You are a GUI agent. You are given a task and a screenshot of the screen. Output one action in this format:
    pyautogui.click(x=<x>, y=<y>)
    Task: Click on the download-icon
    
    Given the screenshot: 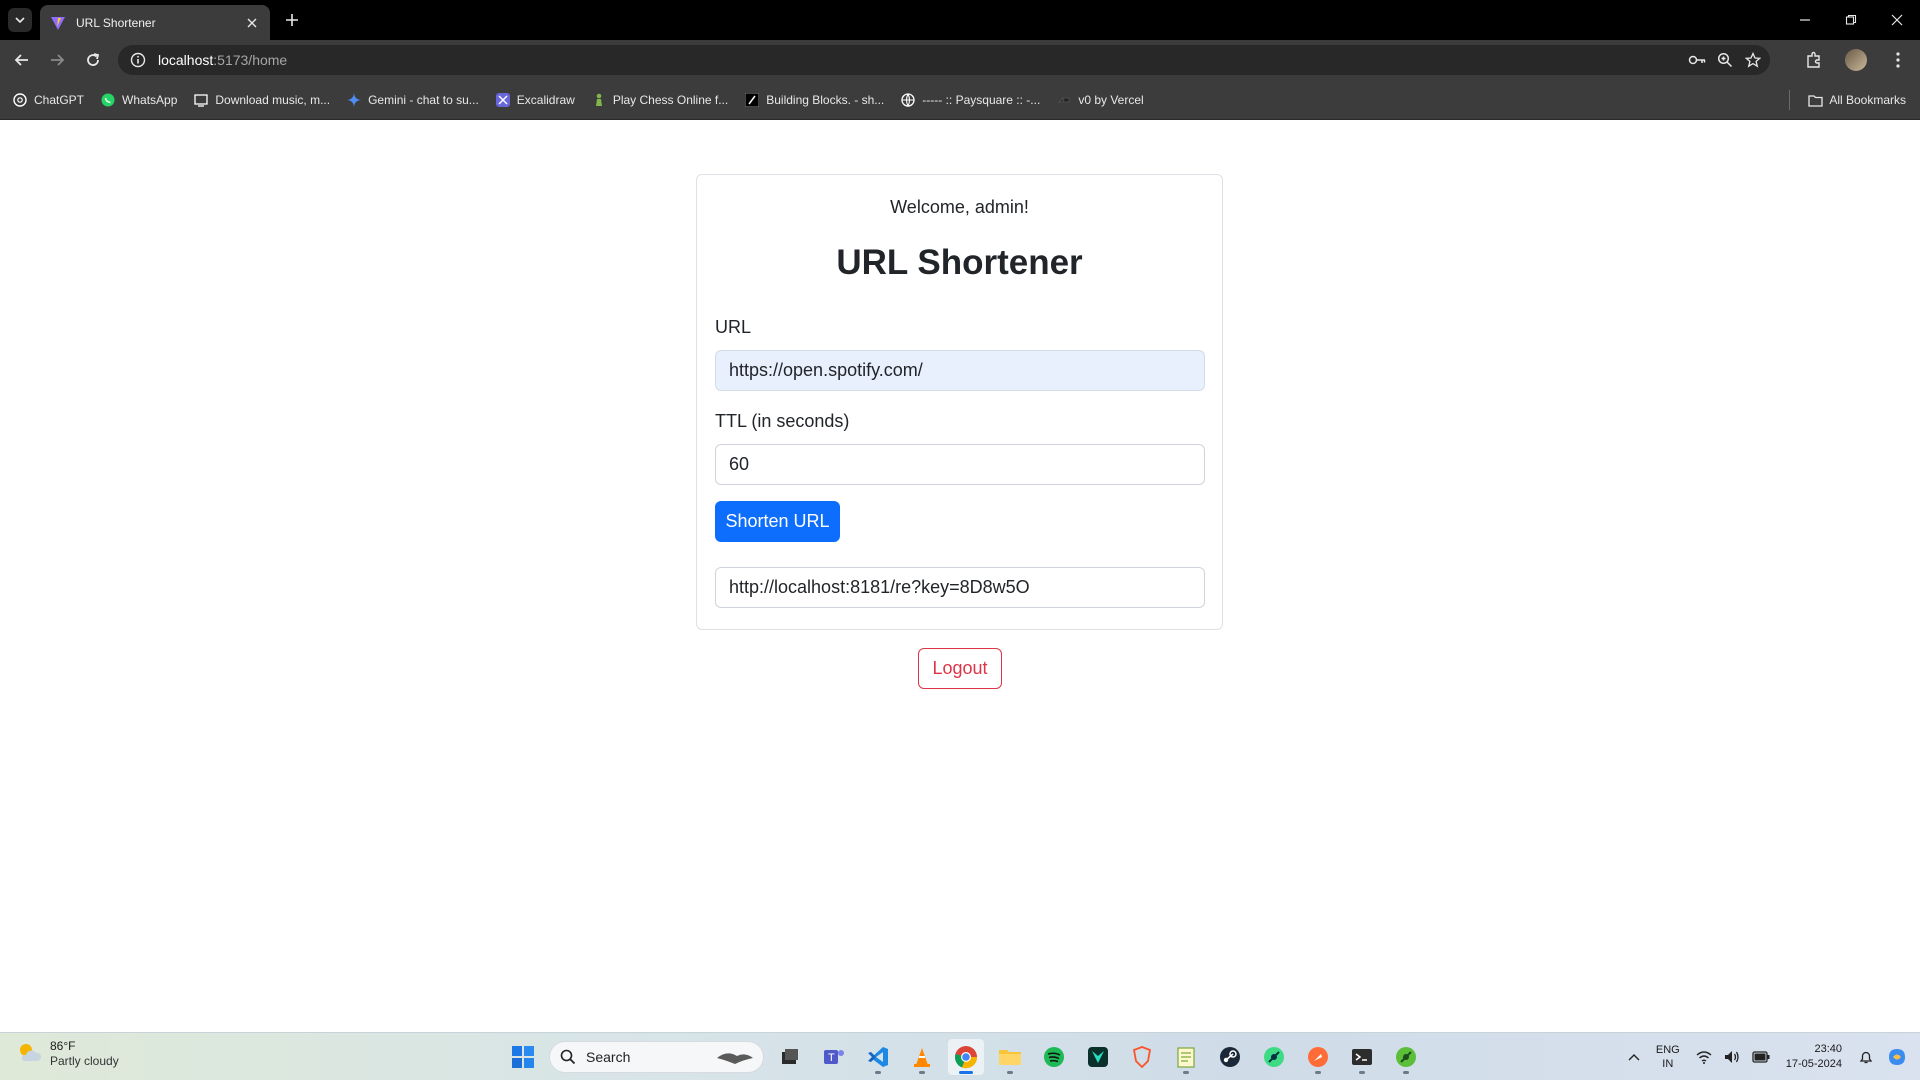 What is the action you would take?
    pyautogui.click(x=201, y=100)
    